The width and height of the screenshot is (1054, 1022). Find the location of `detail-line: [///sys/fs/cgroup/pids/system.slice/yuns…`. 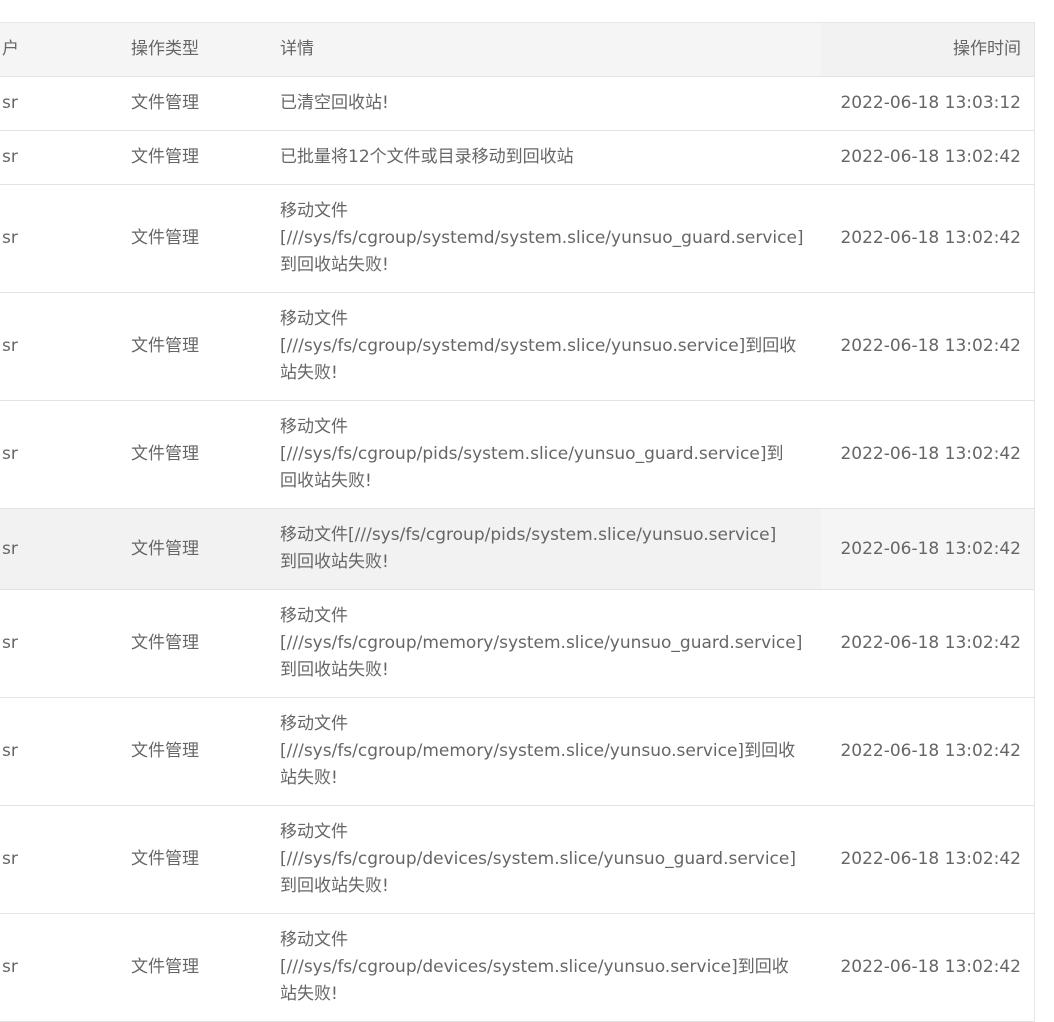

detail-line: [///sys/fs/cgroup/pids/system.slice/yuns… is located at coordinates (532, 454).